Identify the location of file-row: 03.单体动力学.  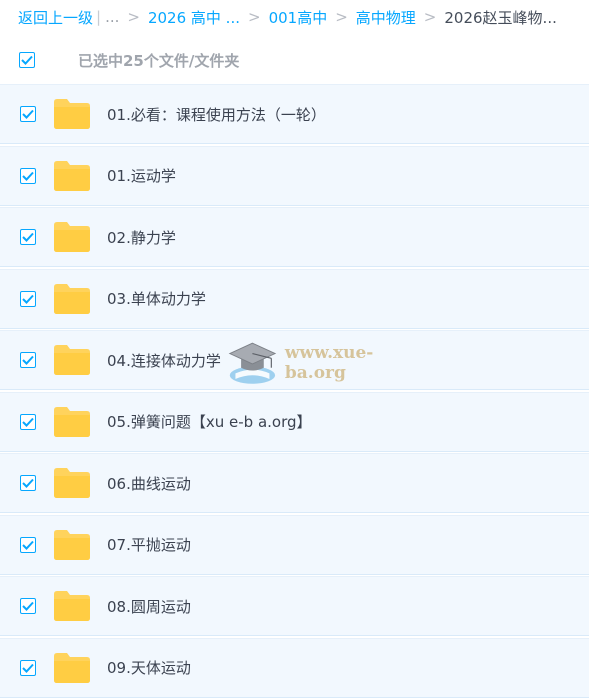
(294, 298).